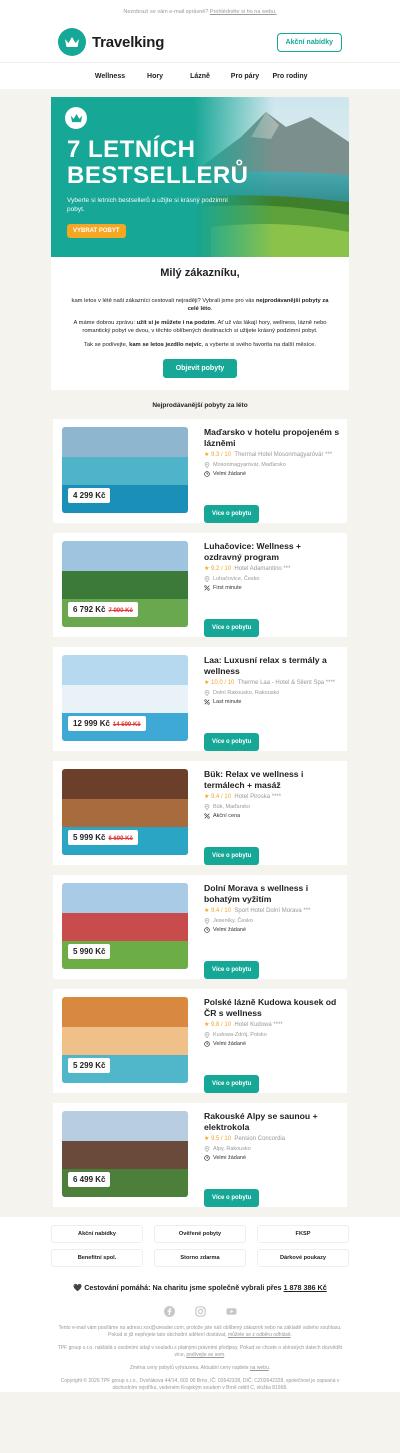  Describe the element at coordinates (272, 579) in the screenshot. I see `offer-location: Luhačovice, Česko` at that location.